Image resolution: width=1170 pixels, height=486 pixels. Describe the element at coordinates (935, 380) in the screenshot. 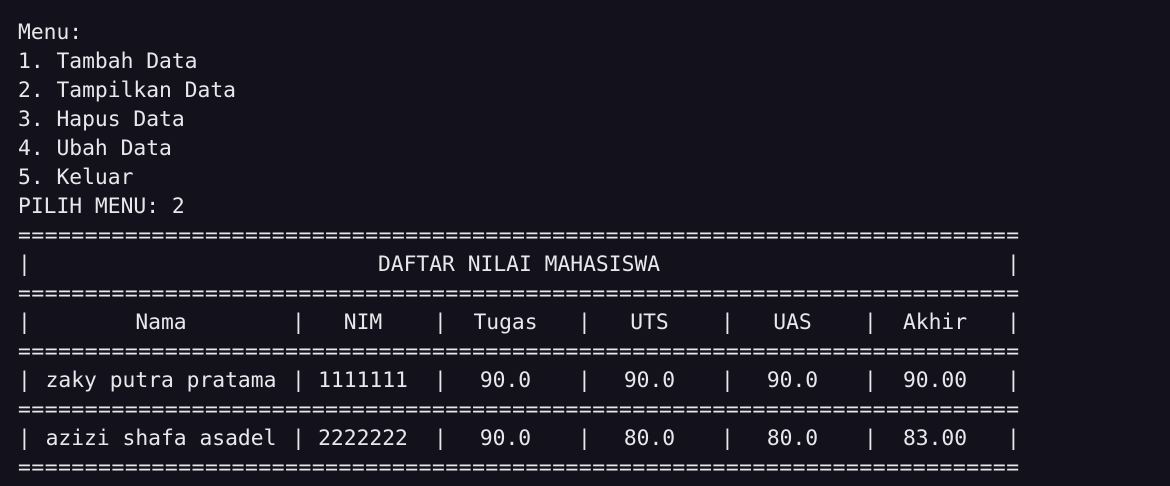

I see `cell-akhir: 90.00` at that location.